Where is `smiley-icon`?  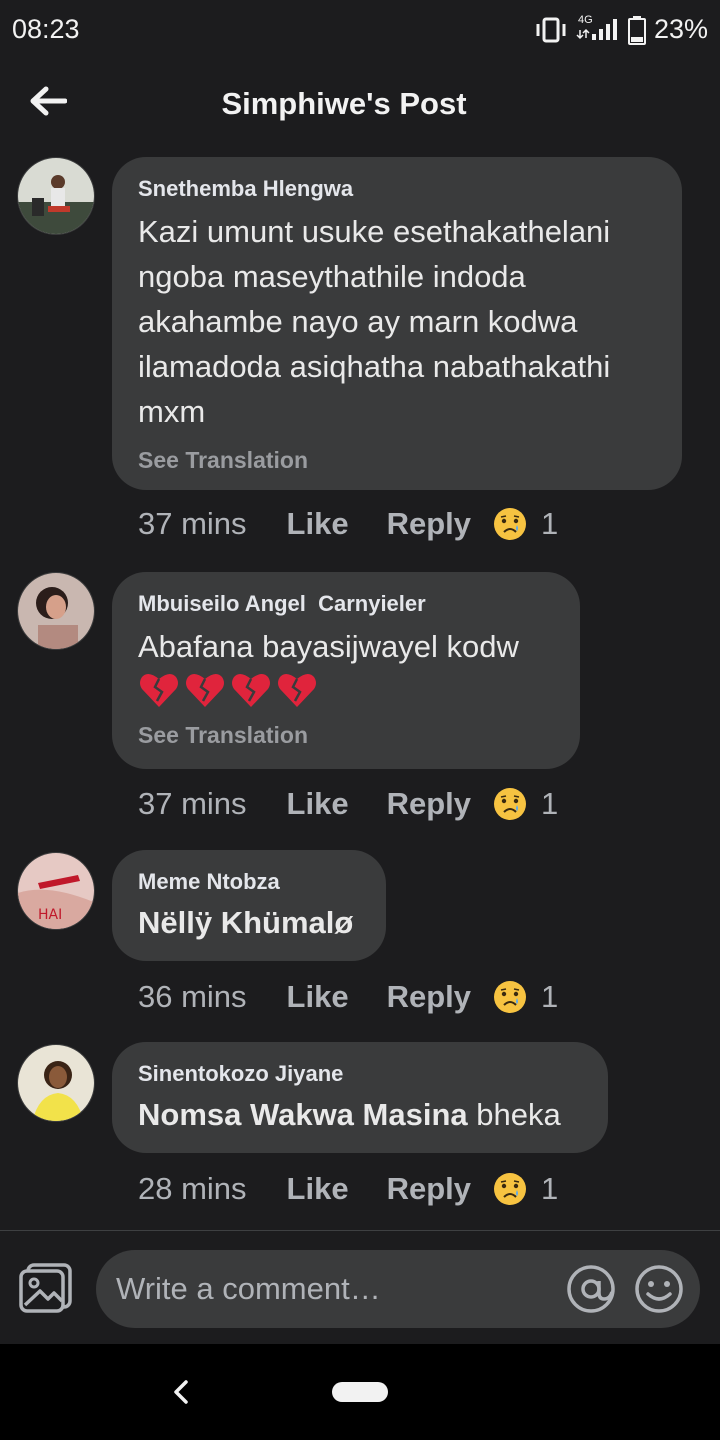 smiley-icon is located at coordinates (659, 1289).